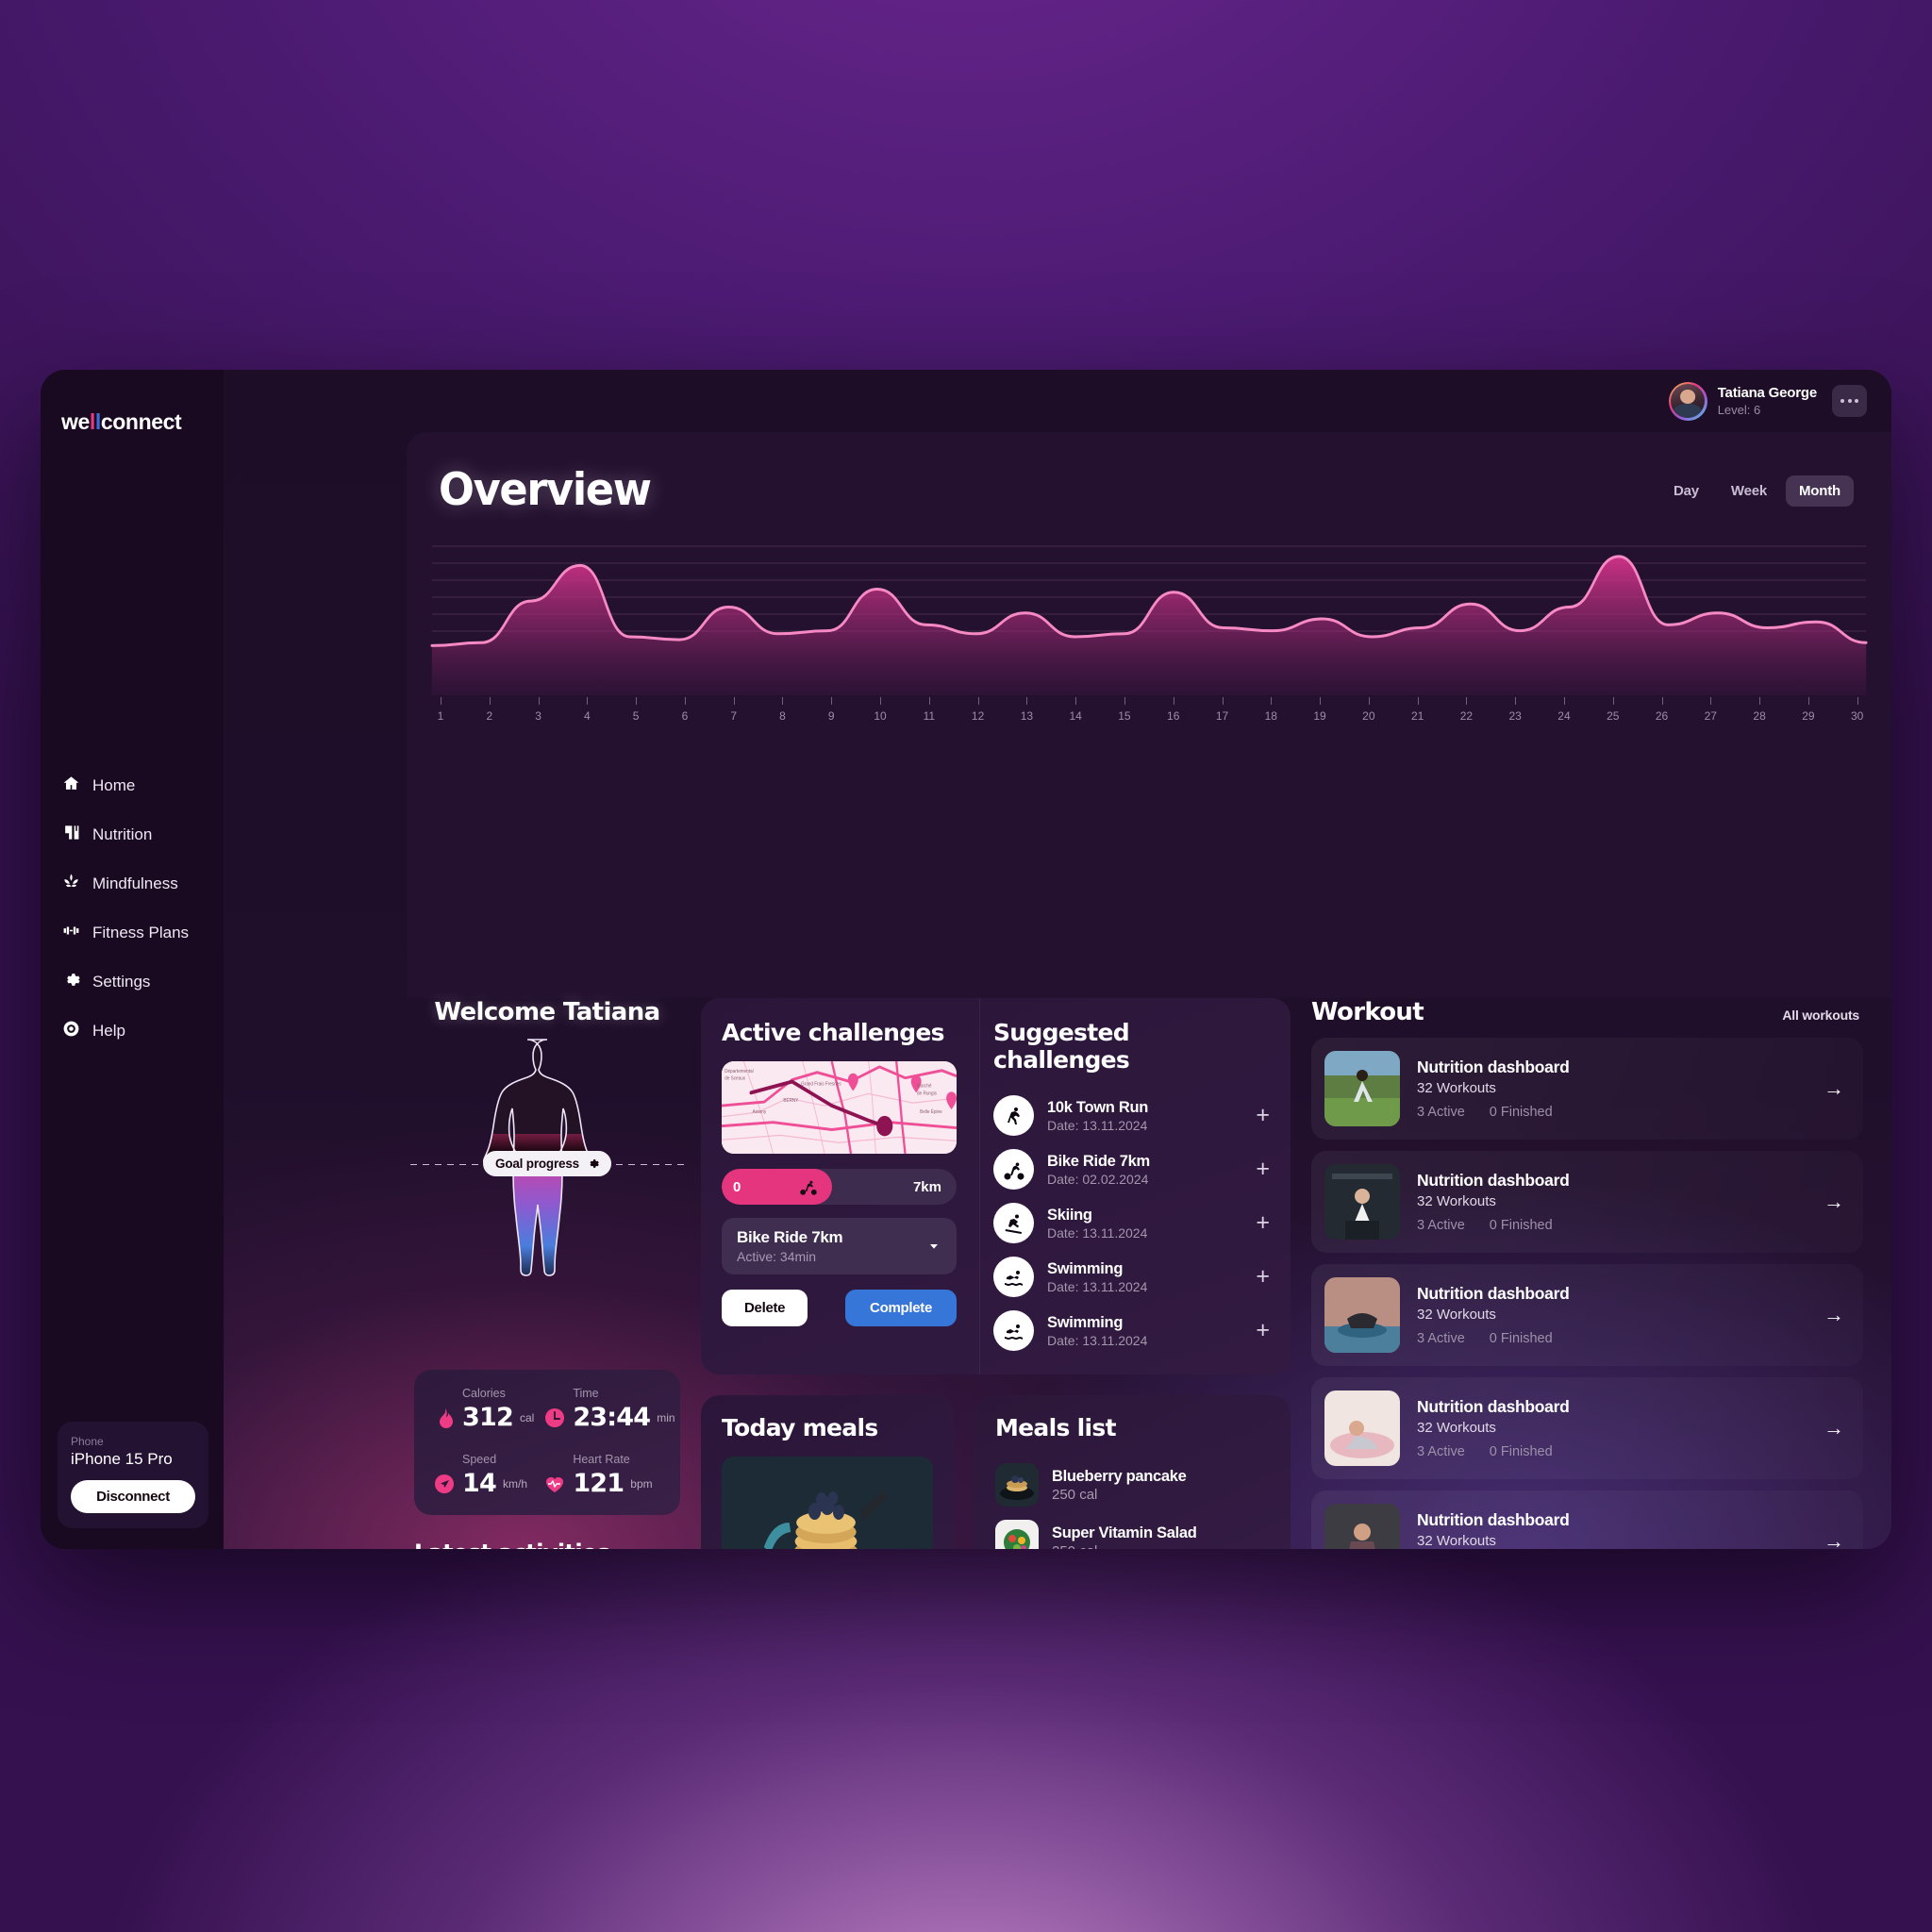 The image size is (1932, 1932). Describe the element at coordinates (901, 1308) in the screenshot. I see `complete-button: Complete` at that location.